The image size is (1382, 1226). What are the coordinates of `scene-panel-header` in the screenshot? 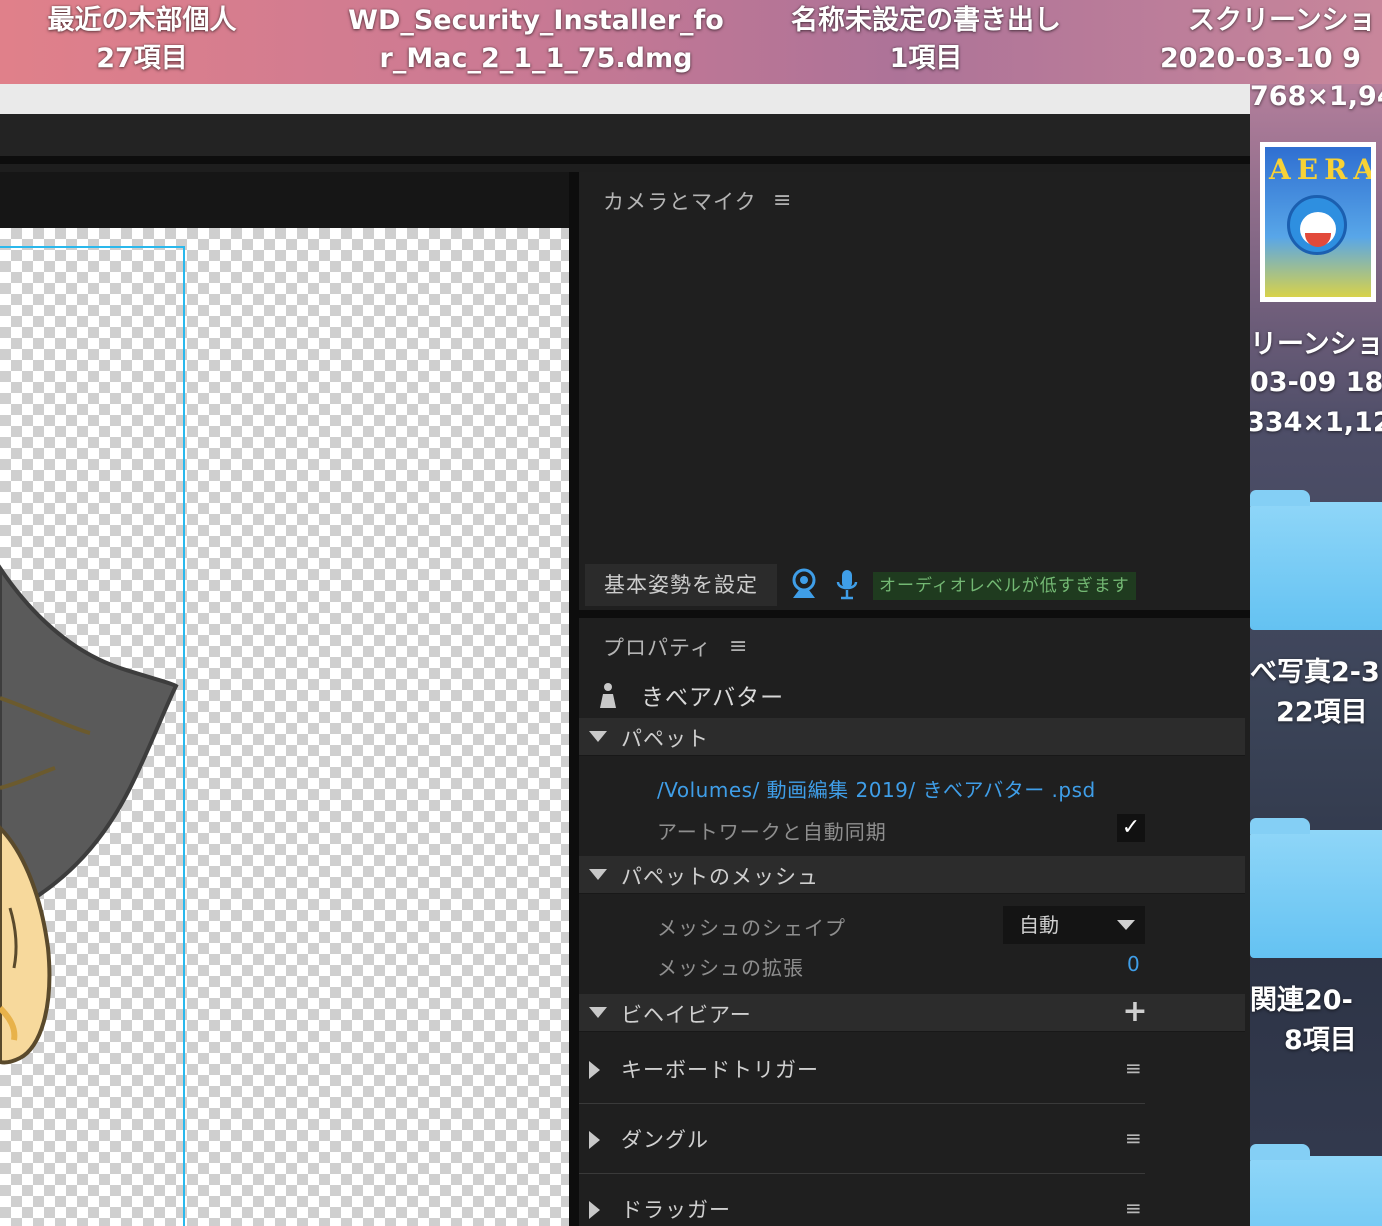 It's located at (285, 200).